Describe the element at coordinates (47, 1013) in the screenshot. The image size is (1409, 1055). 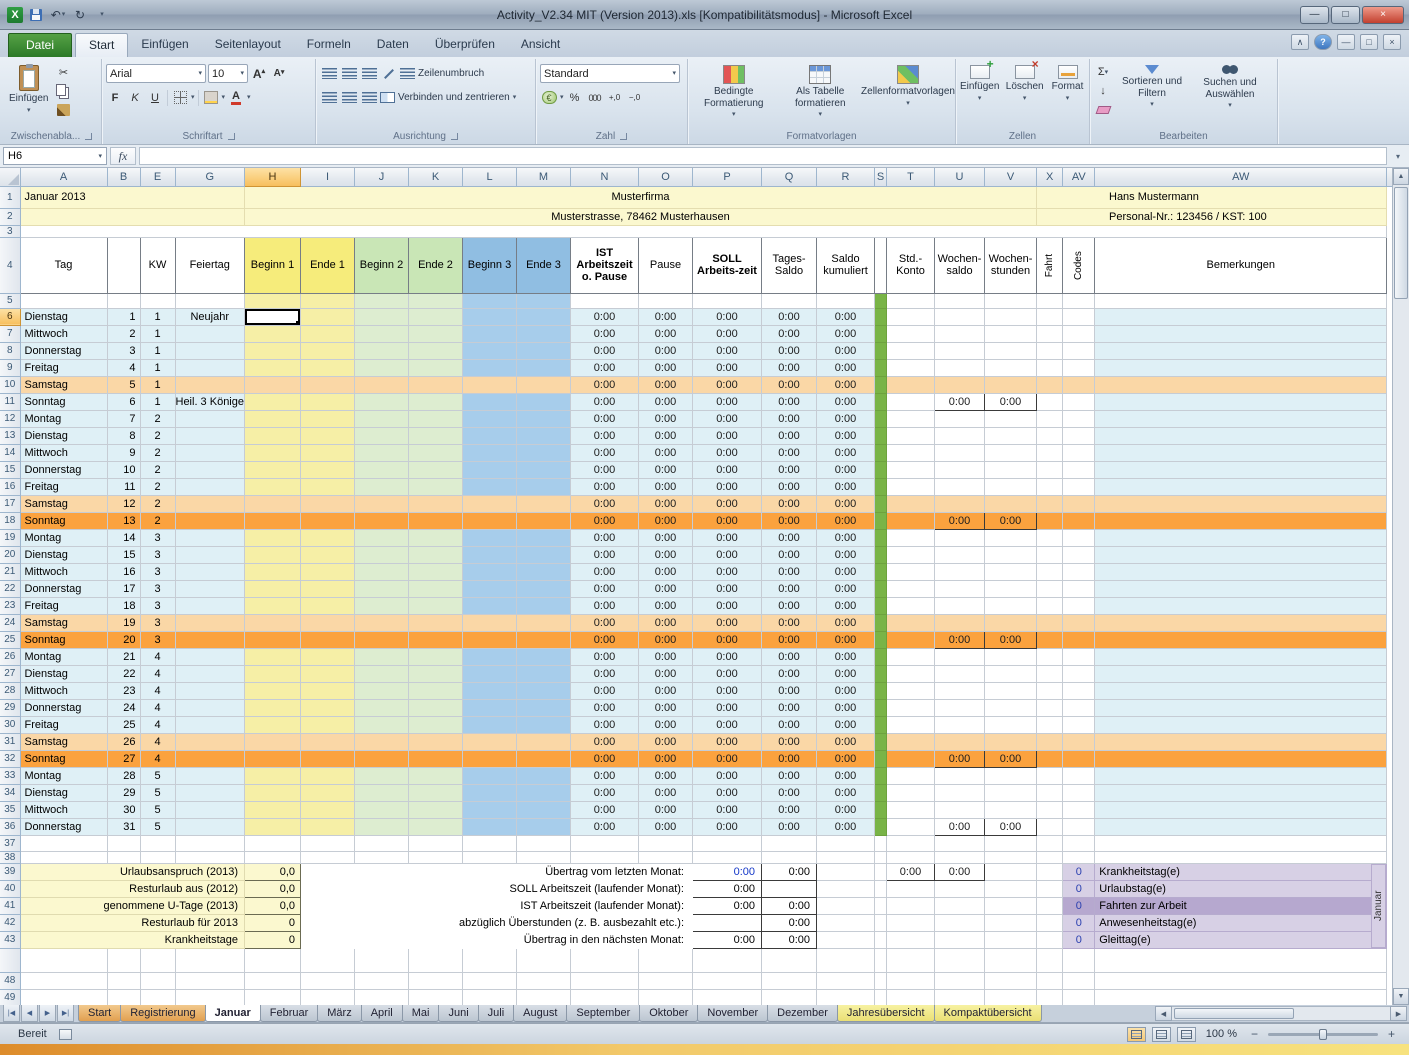
I see `next-sheet-button: ▶` at that location.